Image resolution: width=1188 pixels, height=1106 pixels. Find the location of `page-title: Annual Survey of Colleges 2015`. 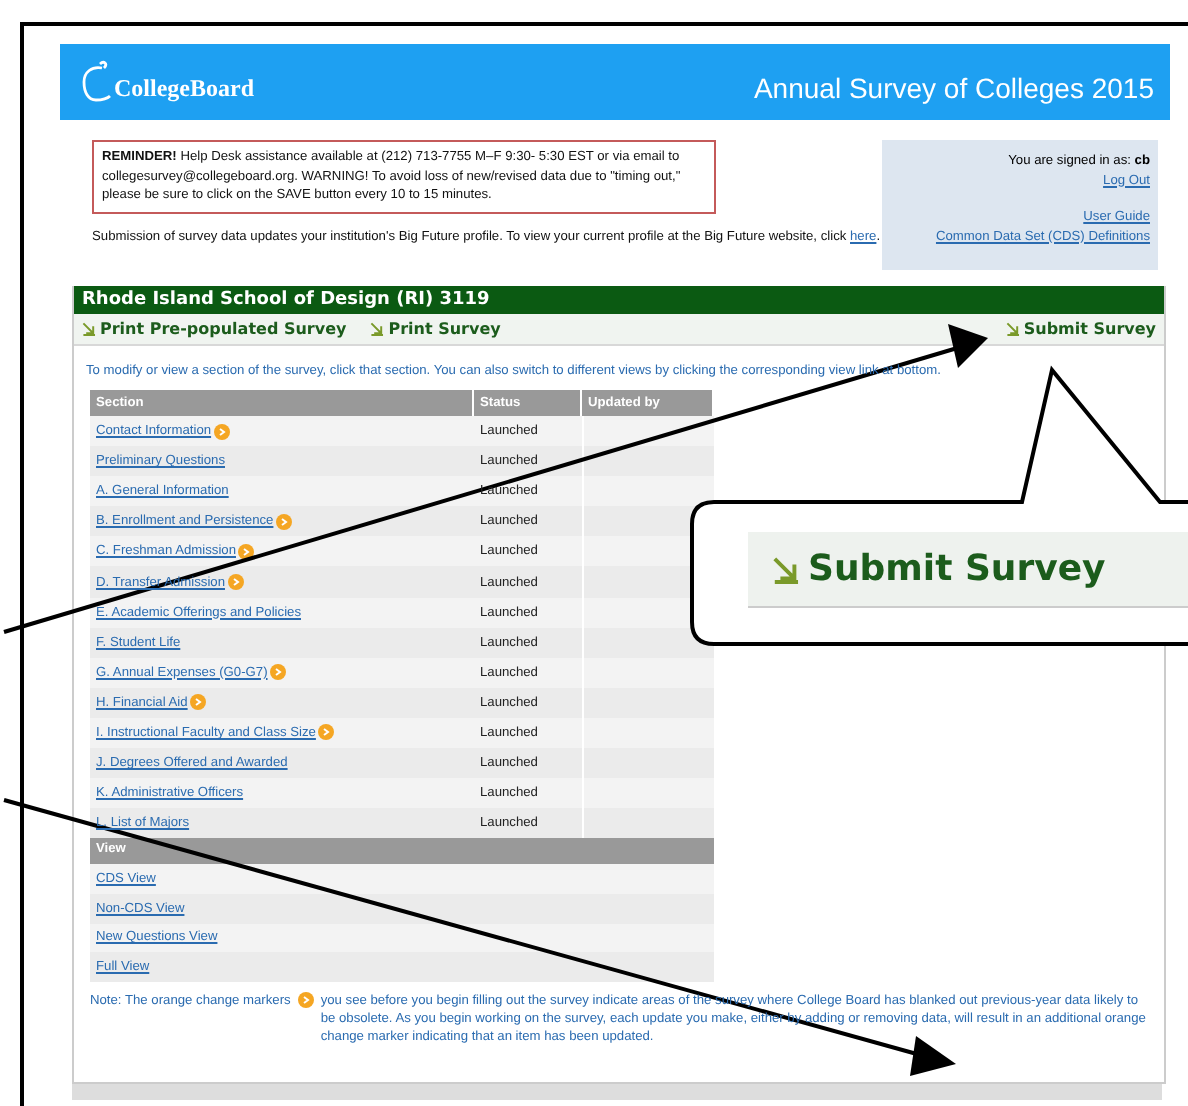

page-title: Annual Survey of Colleges 2015 is located at coordinates (953, 88).